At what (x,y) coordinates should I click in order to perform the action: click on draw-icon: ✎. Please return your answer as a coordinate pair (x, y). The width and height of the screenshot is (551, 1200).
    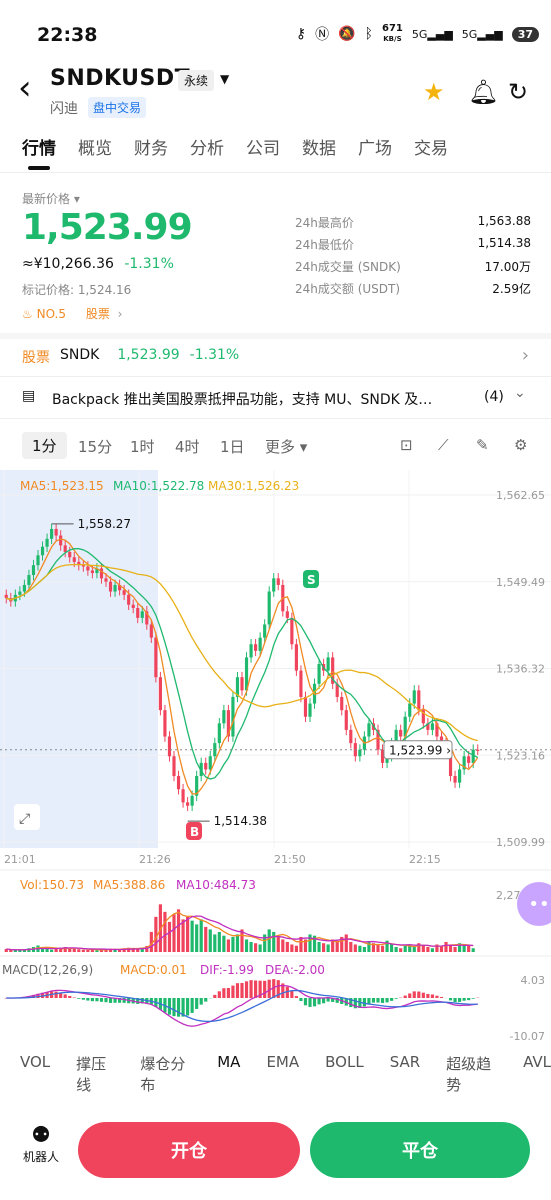
    Looking at the image, I should click on (482, 445).